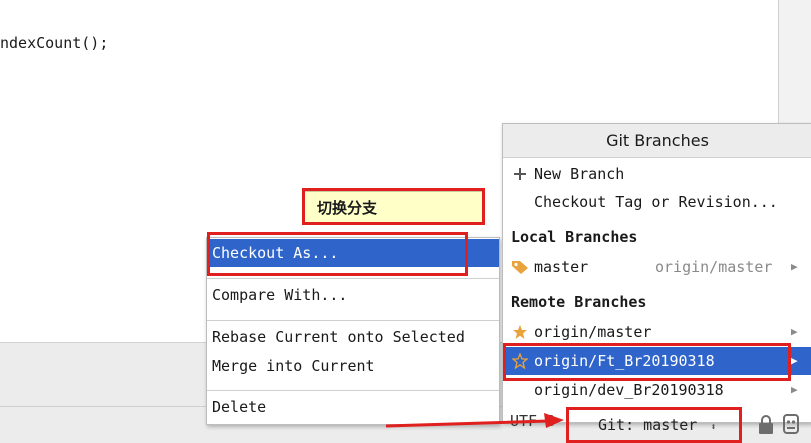 Image resolution: width=811 pixels, height=443 pixels. What do you see at coordinates (579, 174) in the screenshot?
I see `new-branch-label: New Branch` at bounding box center [579, 174].